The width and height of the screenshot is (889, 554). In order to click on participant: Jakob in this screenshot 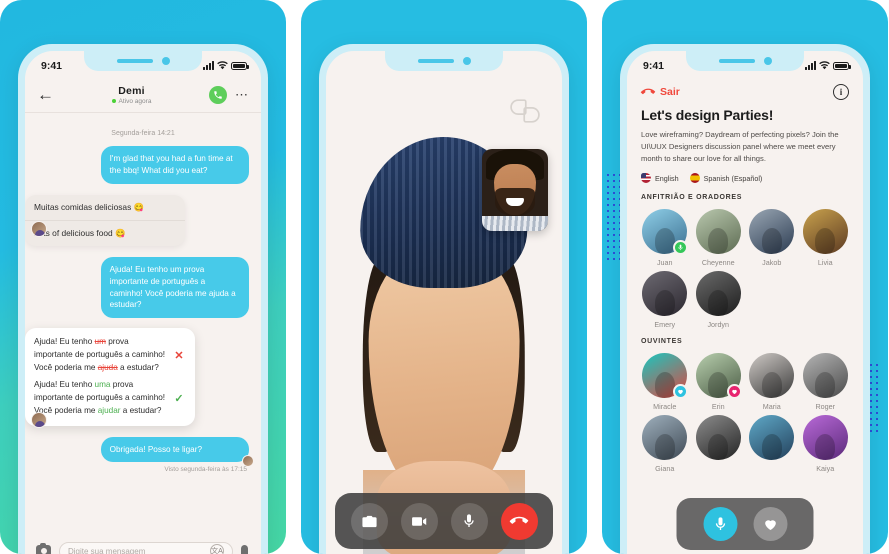, I will do `click(772, 238)`.